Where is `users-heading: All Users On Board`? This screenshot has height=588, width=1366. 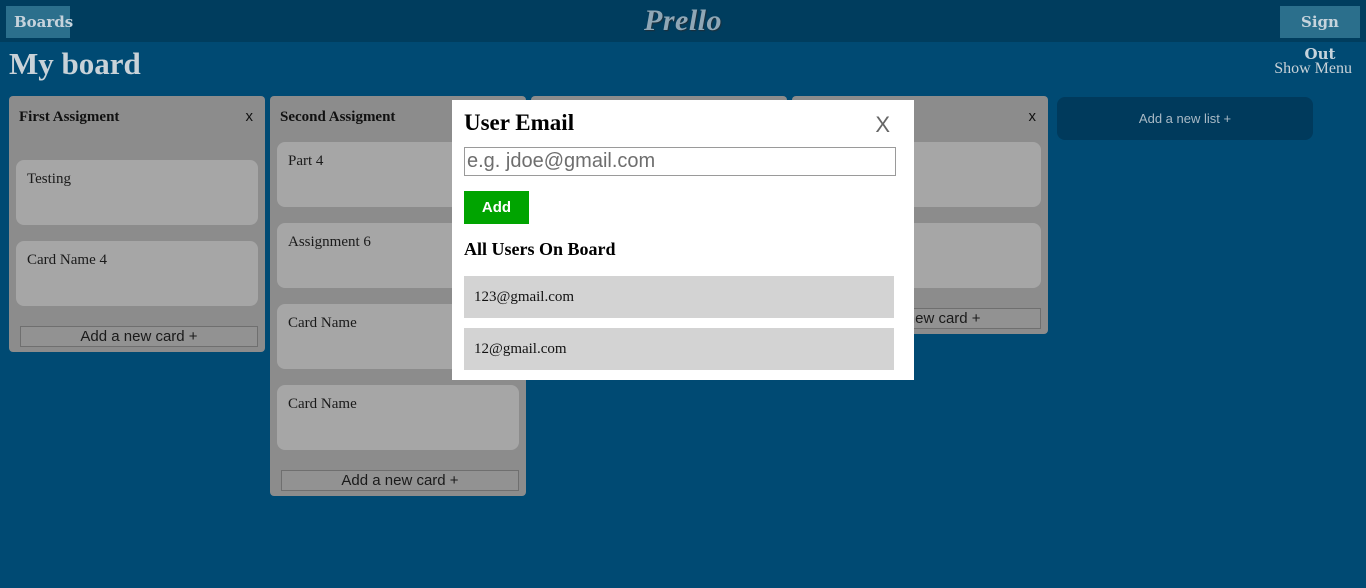
users-heading: All Users On Board is located at coordinates (540, 249).